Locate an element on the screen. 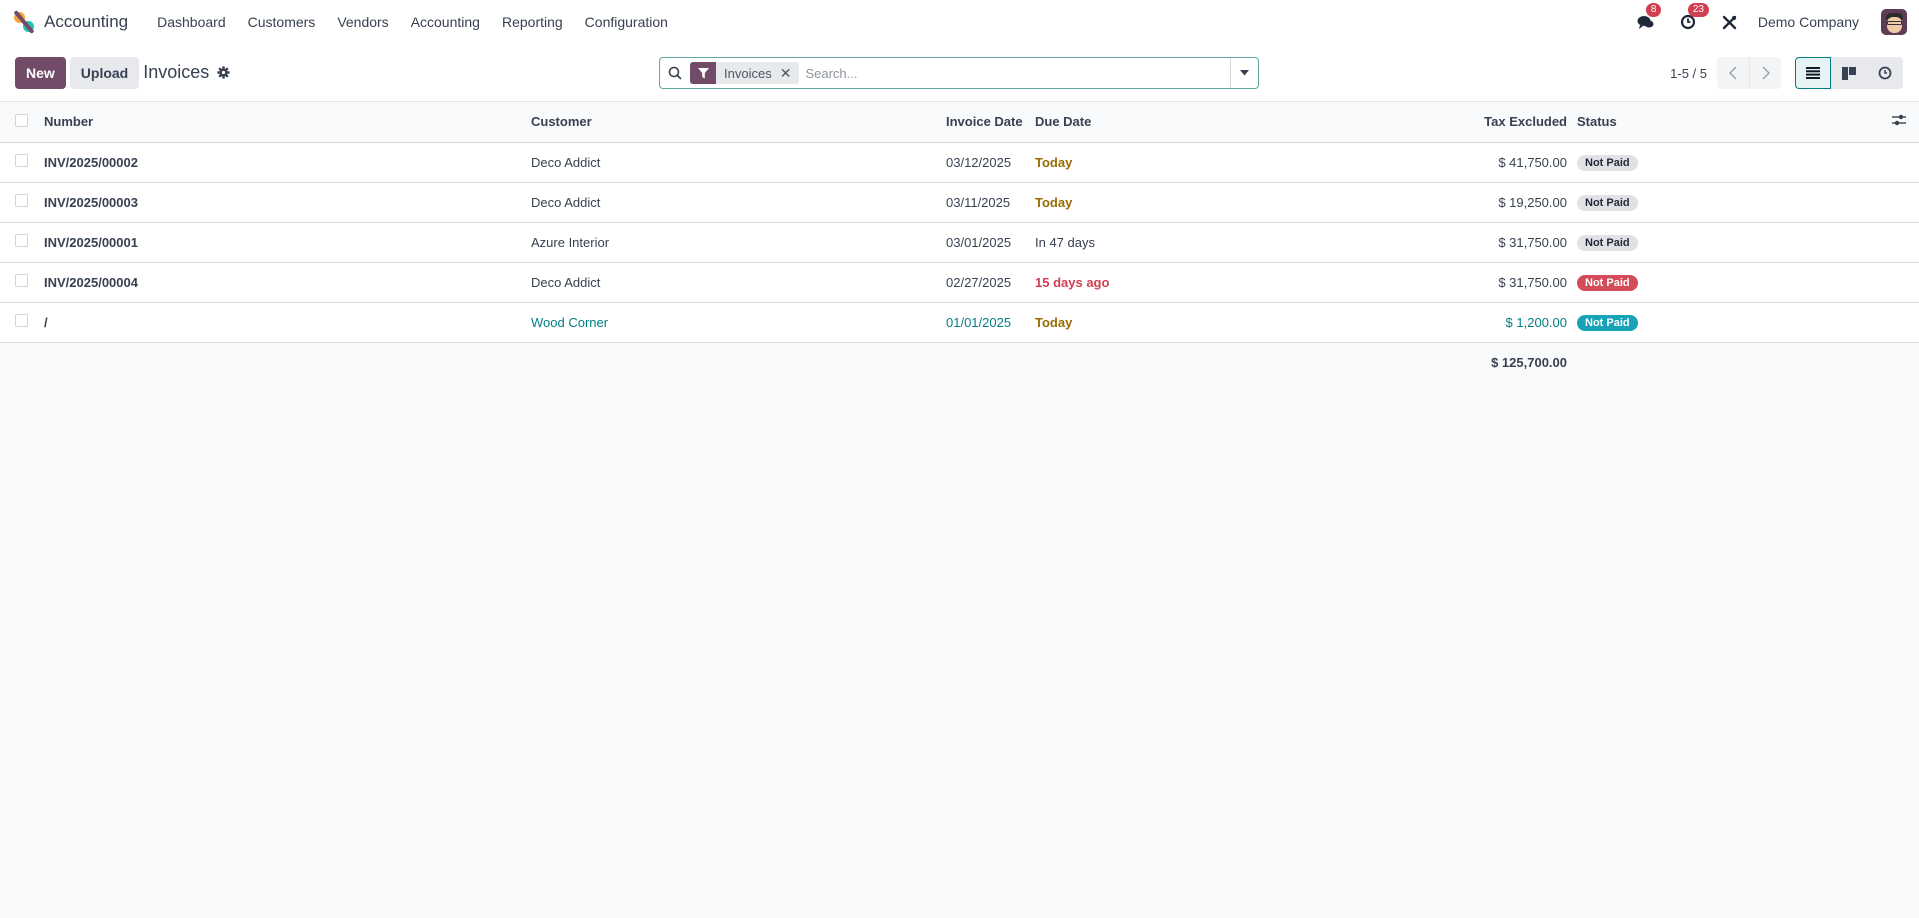  invoice-date: 03/01/2025 is located at coordinates (990, 242).